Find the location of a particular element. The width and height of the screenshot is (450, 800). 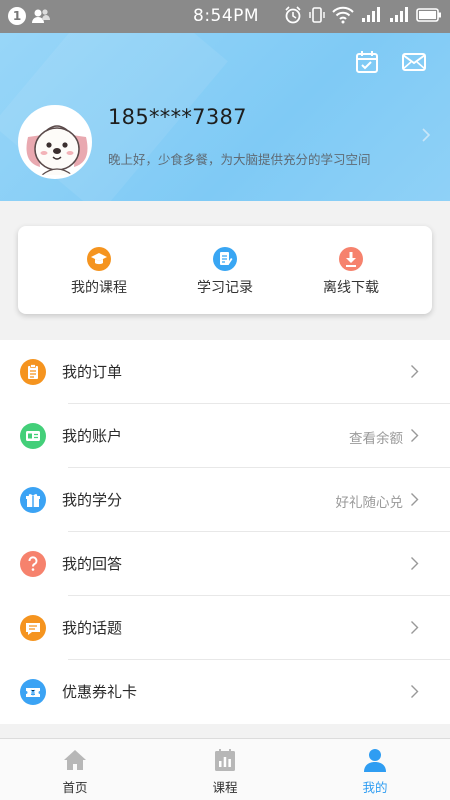

status-time: 8:54PM is located at coordinates (226, 16).